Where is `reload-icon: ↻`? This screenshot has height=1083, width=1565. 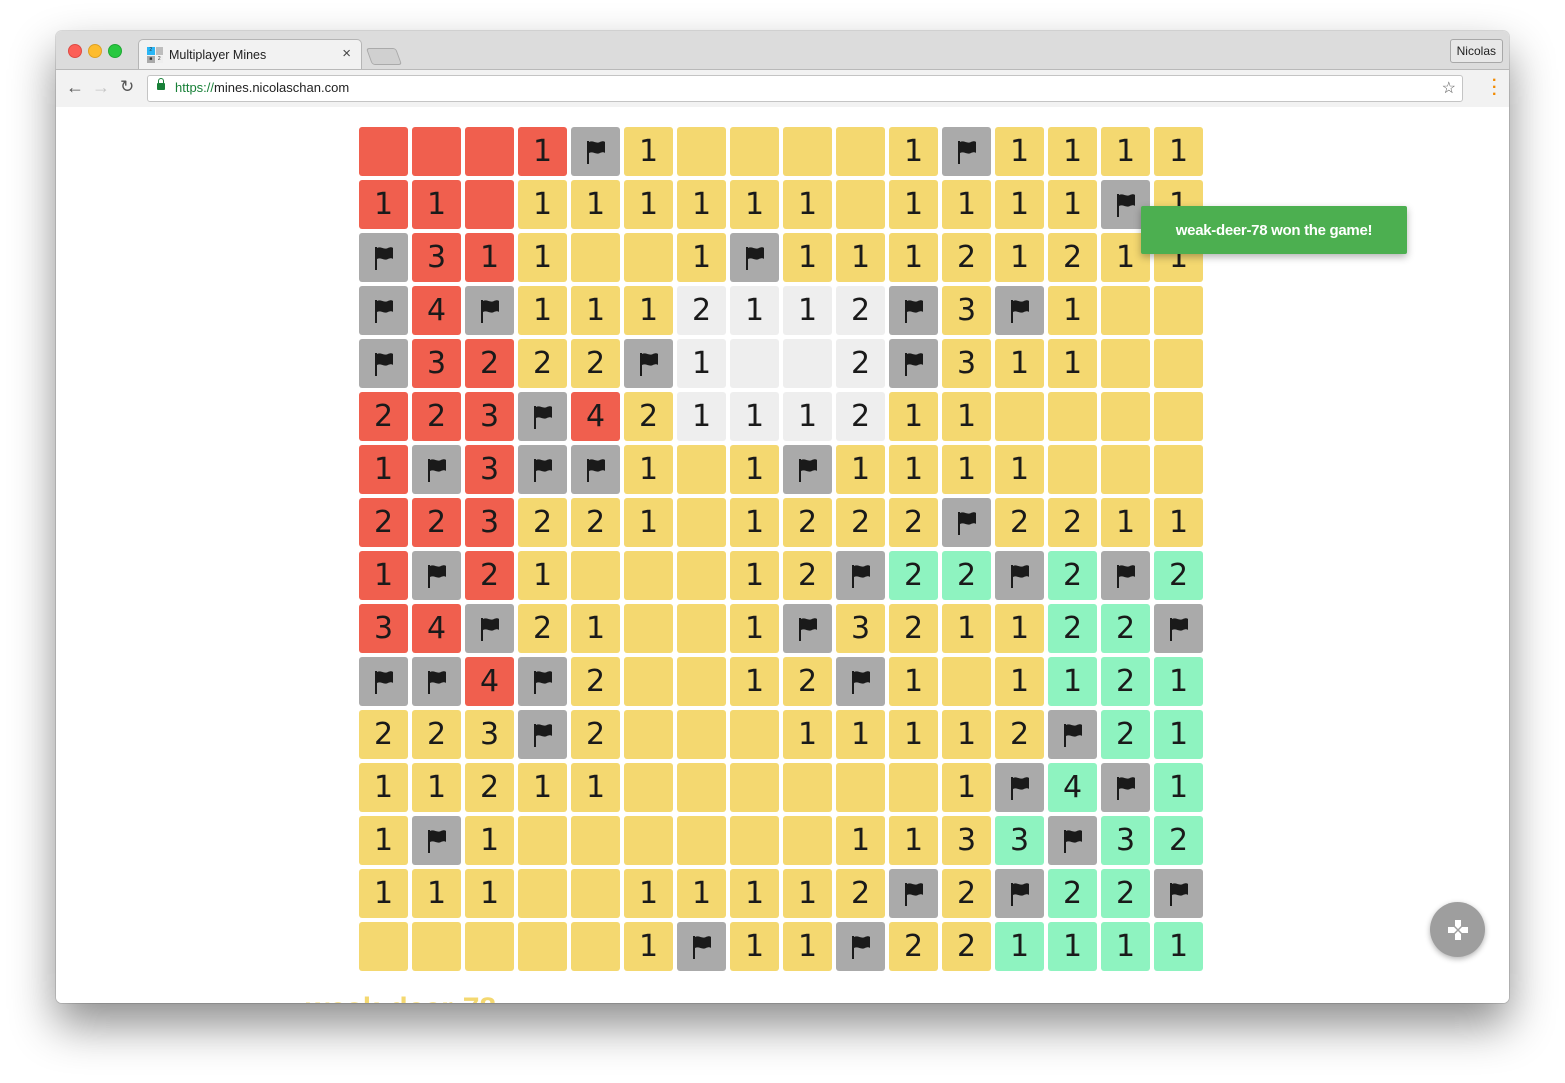 reload-icon: ↻ is located at coordinates (127, 87).